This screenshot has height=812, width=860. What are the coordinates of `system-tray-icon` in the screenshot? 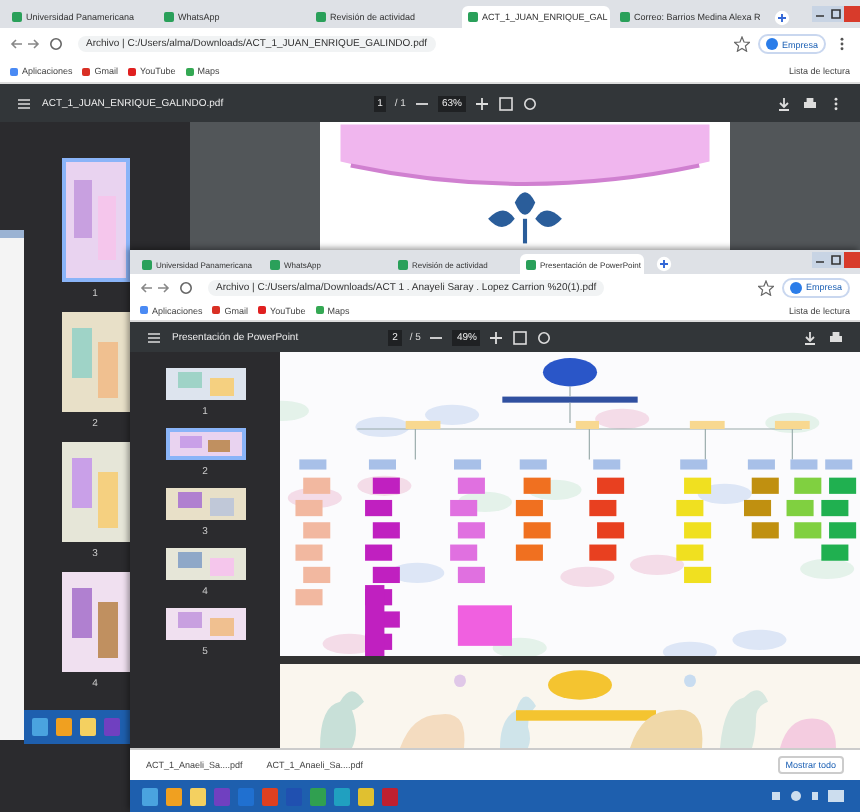 It's located at (808, 796).